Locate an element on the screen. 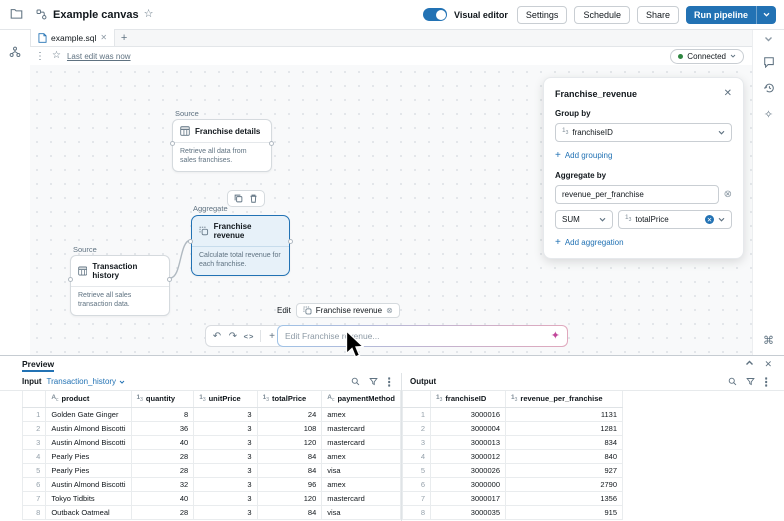  keyboard-shortcuts-icon: ⌘ is located at coordinates (768, 340).